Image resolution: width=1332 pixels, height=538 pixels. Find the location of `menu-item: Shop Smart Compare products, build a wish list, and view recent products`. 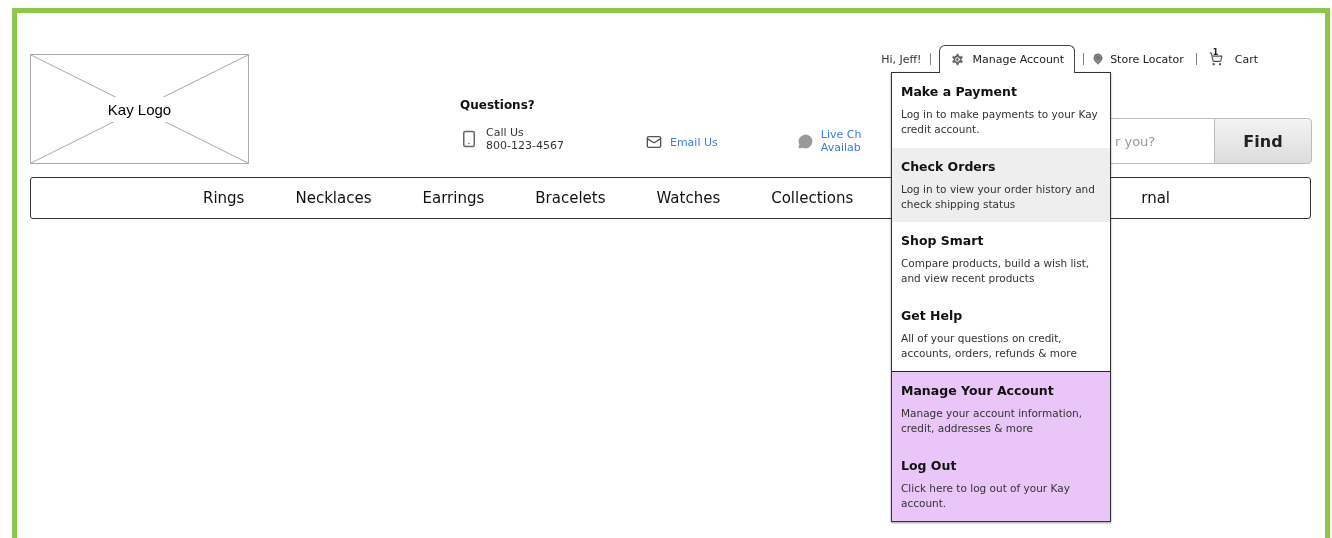

menu-item: Shop Smart Compare products, build a wish list, and view recent products is located at coordinates (1001, 259).